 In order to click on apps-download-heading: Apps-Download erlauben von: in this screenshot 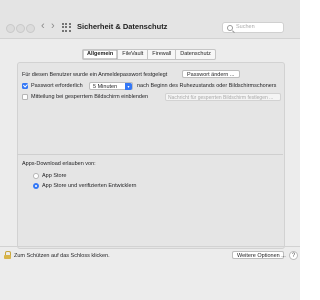, I will do `click(59, 164)`.